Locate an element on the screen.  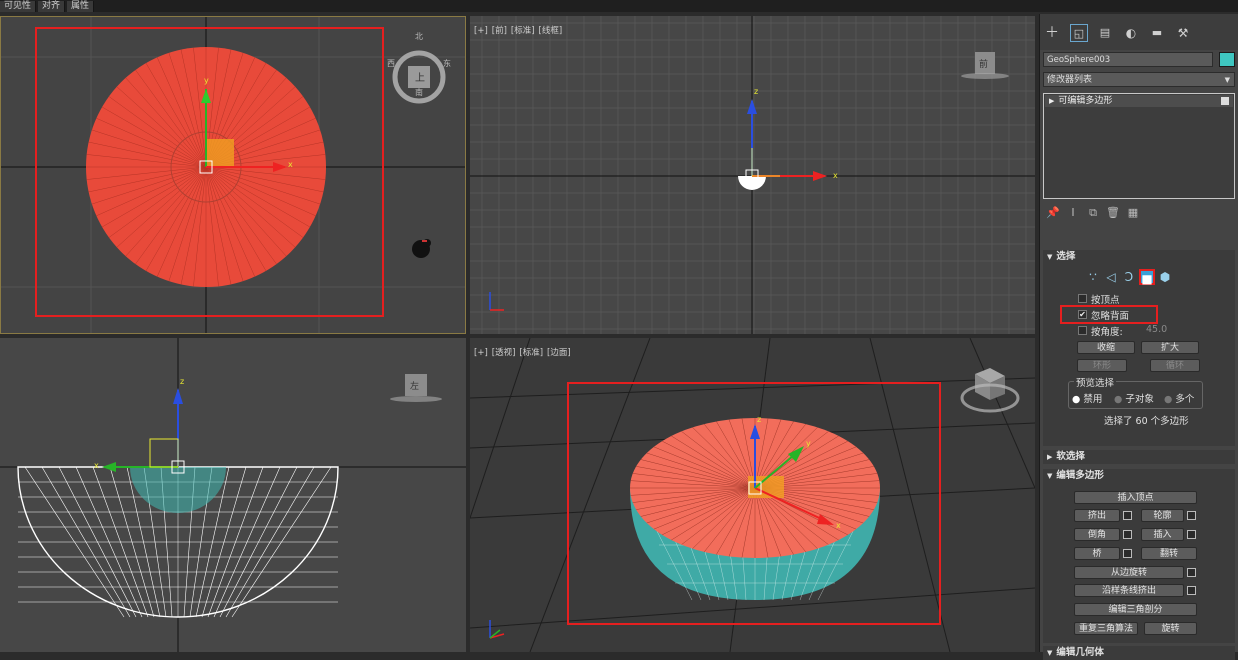
front-view-label: [+] [前] [标准] [线框] is located at coordinates (520, 30).